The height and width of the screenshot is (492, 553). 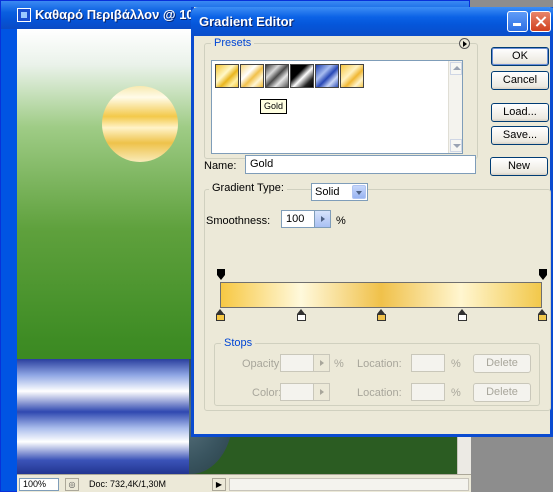 I want to click on chevron-down-icon, so click(x=359, y=192).